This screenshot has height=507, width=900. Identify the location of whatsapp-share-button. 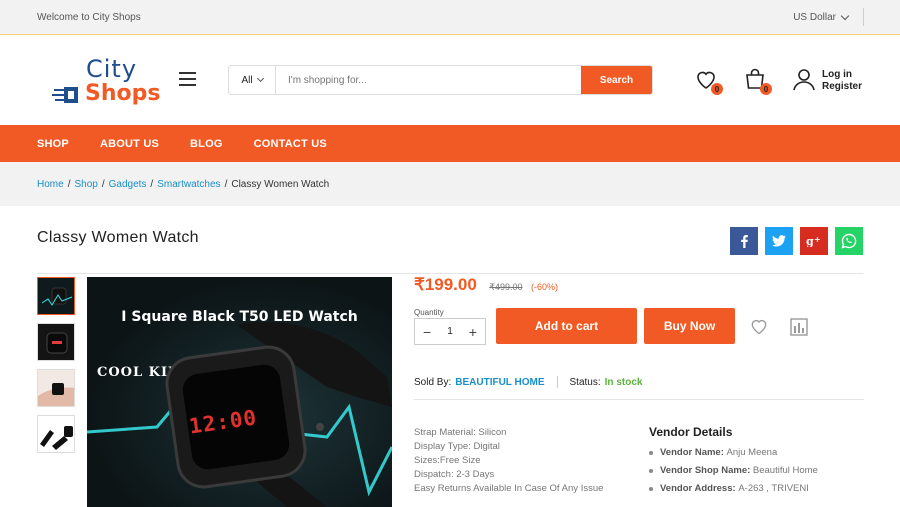
(849, 241).